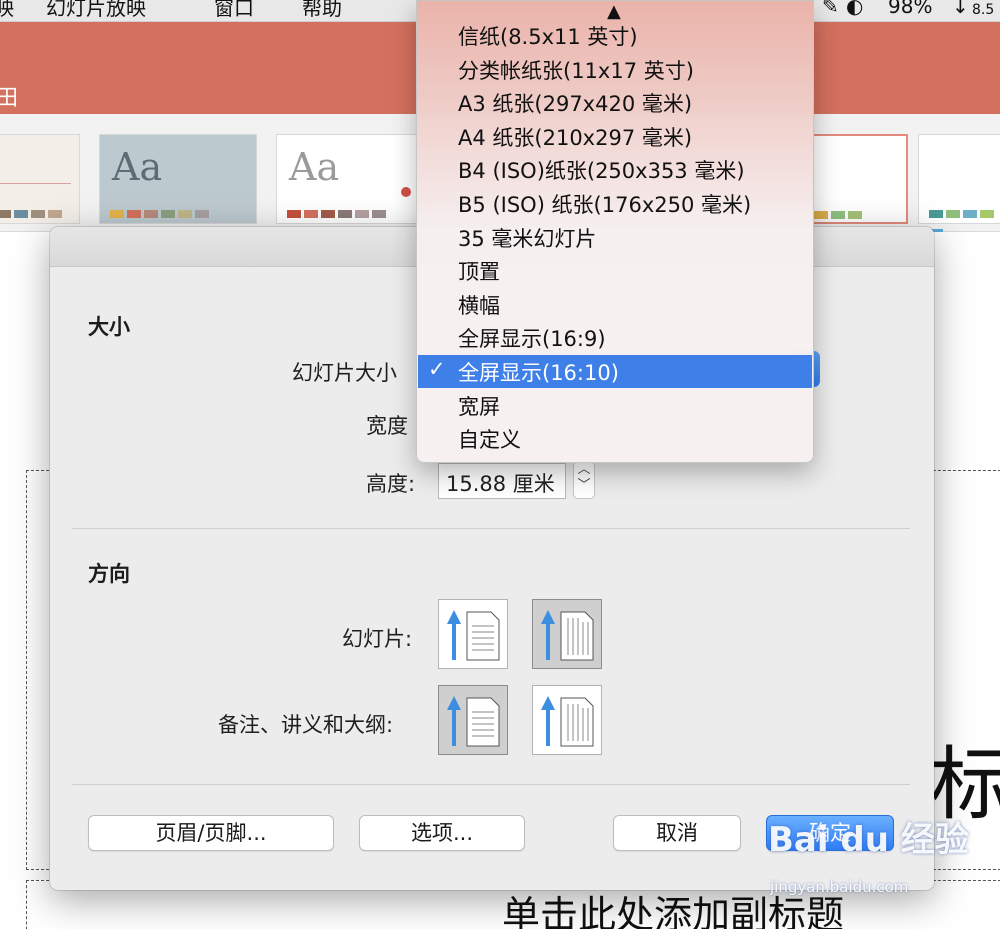  I want to click on menu-item-label: 顶置, so click(479, 272).